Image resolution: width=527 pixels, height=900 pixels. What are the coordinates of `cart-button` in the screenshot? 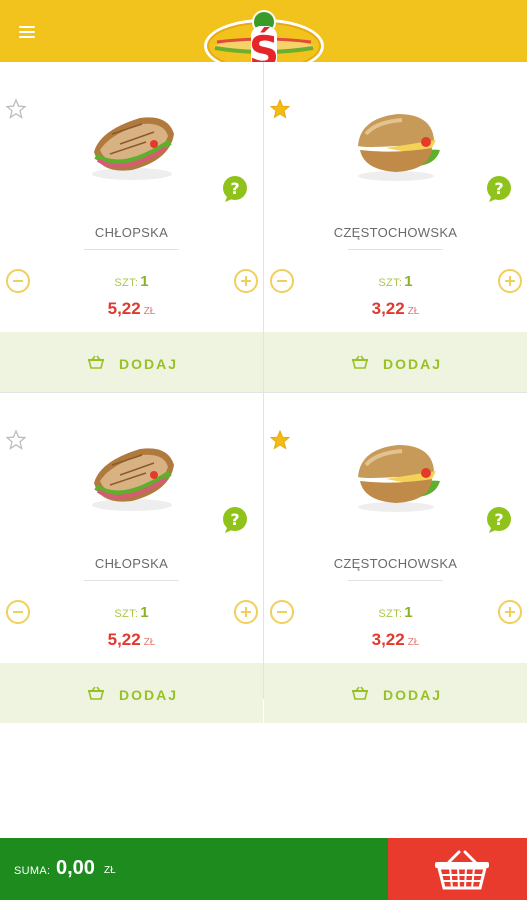 It's located at (457, 869).